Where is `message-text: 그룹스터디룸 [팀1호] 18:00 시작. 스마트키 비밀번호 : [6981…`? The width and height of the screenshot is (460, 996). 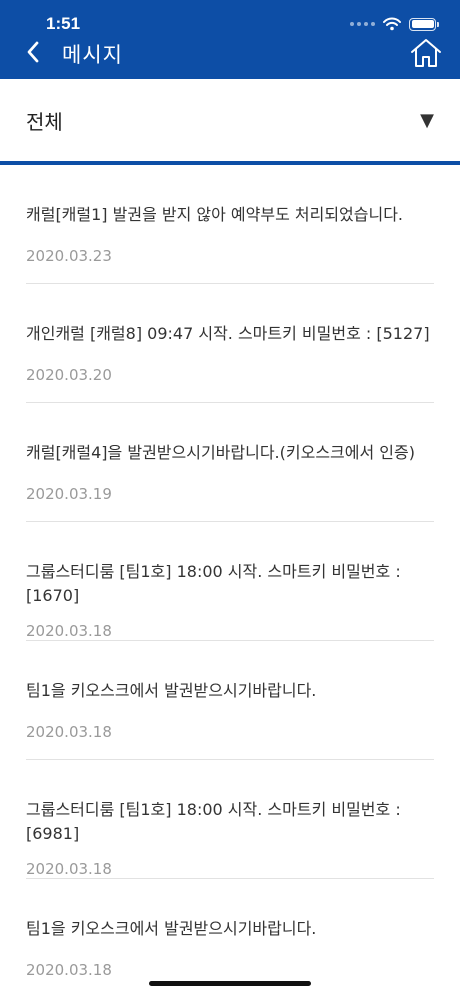
message-text: 그룹스터디룸 [팀1호] 18:00 시작. 스마트키 비밀번호 : [6981… is located at coordinates (213, 821).